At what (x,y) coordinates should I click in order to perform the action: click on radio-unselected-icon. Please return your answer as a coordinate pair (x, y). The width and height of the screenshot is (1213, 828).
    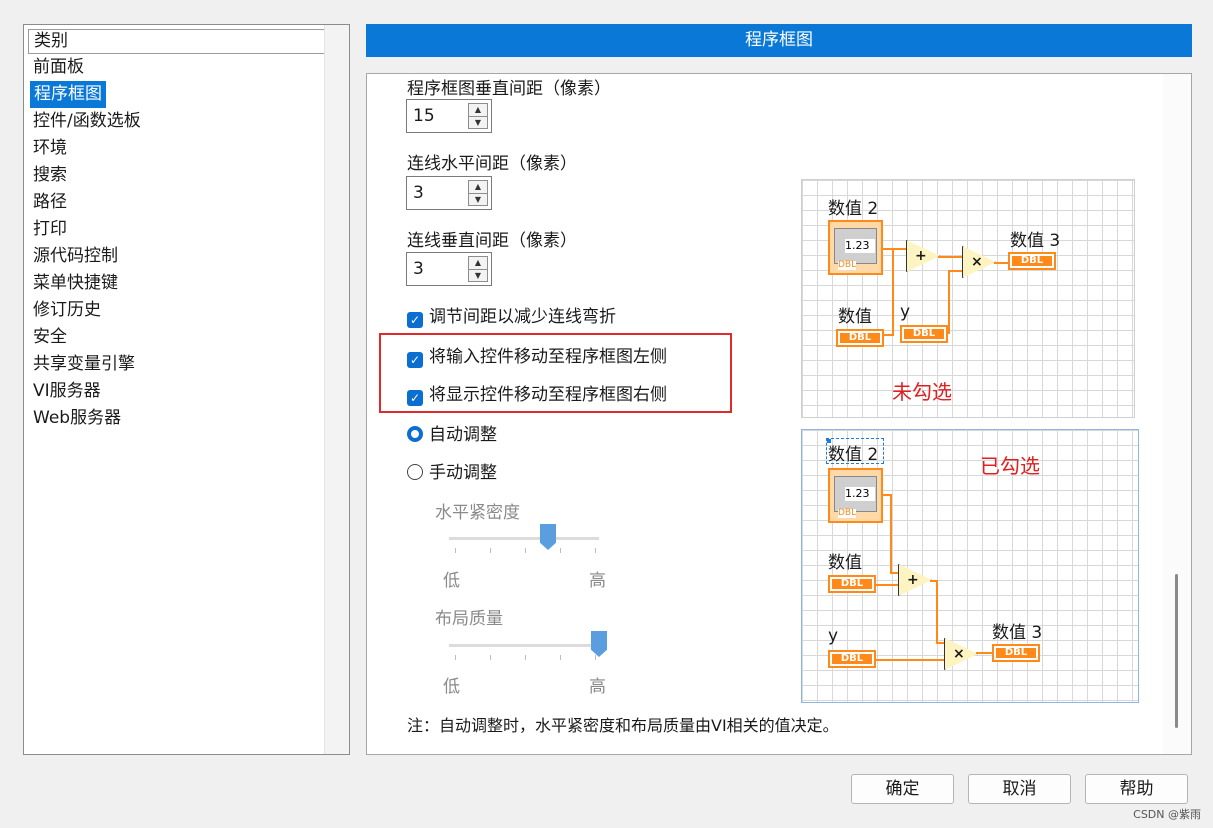
    Looking at the image, I should click on (415, 472).